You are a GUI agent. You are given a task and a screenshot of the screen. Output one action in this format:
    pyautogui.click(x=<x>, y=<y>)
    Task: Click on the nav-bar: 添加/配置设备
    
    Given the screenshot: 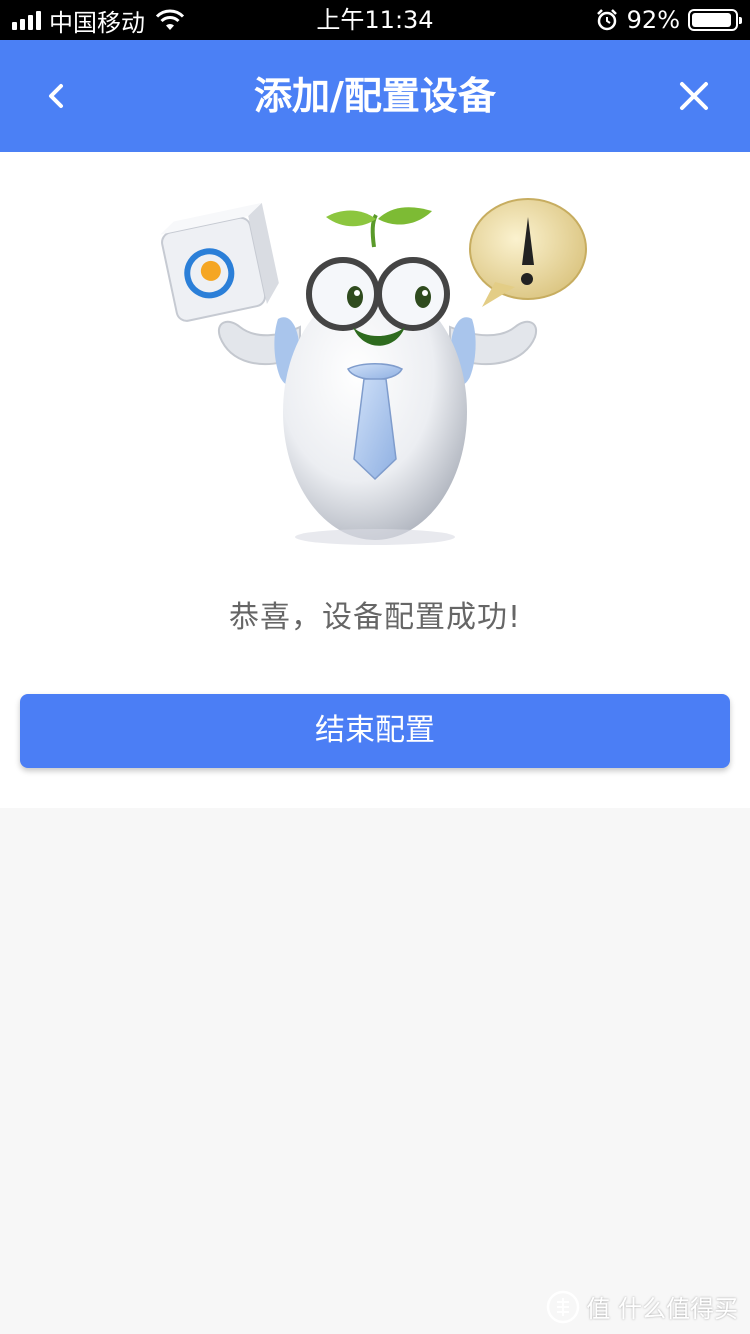 What is the action you would take?
    pyautogui.click(x=375, y=96)
    